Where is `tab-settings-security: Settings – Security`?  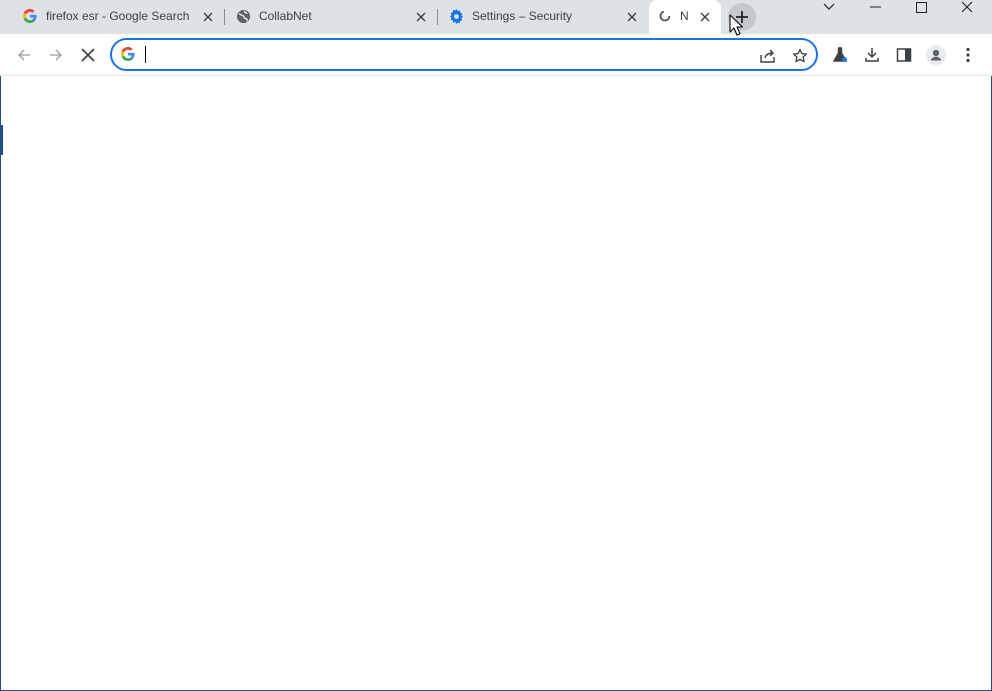
tab-settings-security: Settings – Security is located at coordinates (543, 17).